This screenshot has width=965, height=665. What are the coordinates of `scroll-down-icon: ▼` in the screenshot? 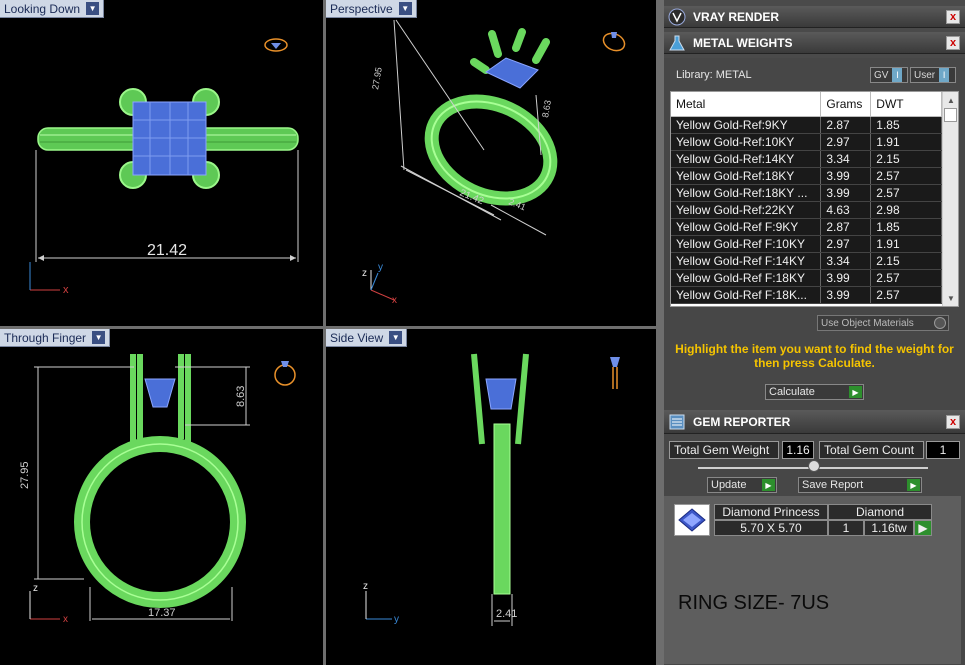 It's located at (950, 298).